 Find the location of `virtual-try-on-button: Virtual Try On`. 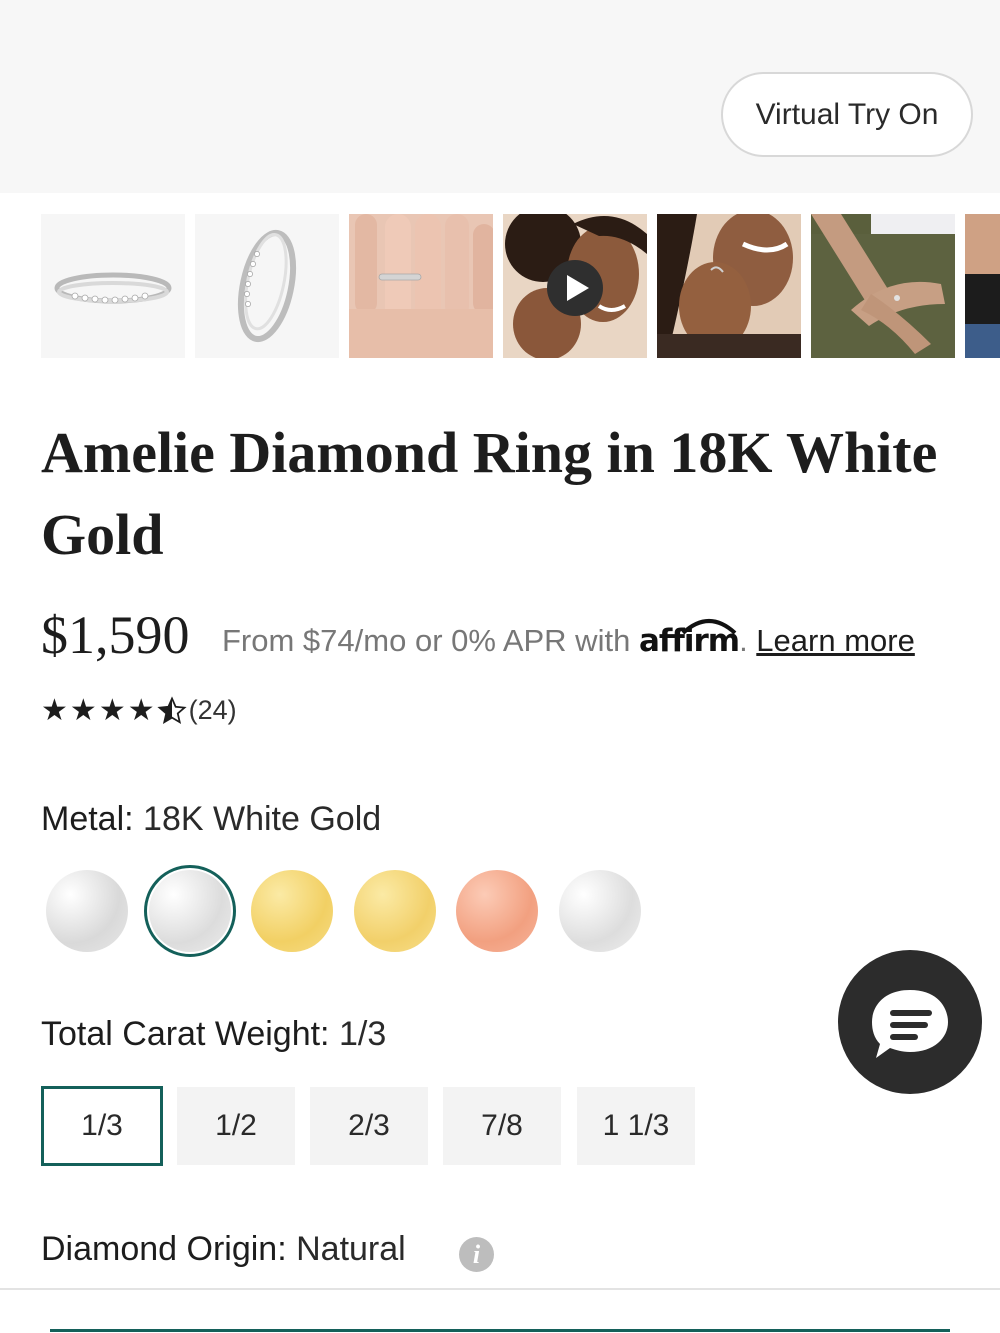

virtual-try-on-button: Virtual Try On is located at coordinates (847, 114).